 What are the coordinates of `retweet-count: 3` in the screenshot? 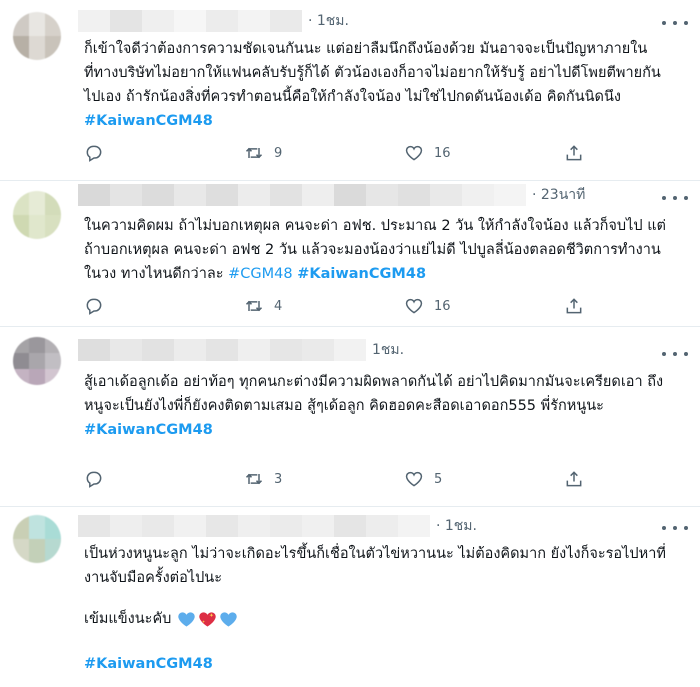 It's located at (278, 479).